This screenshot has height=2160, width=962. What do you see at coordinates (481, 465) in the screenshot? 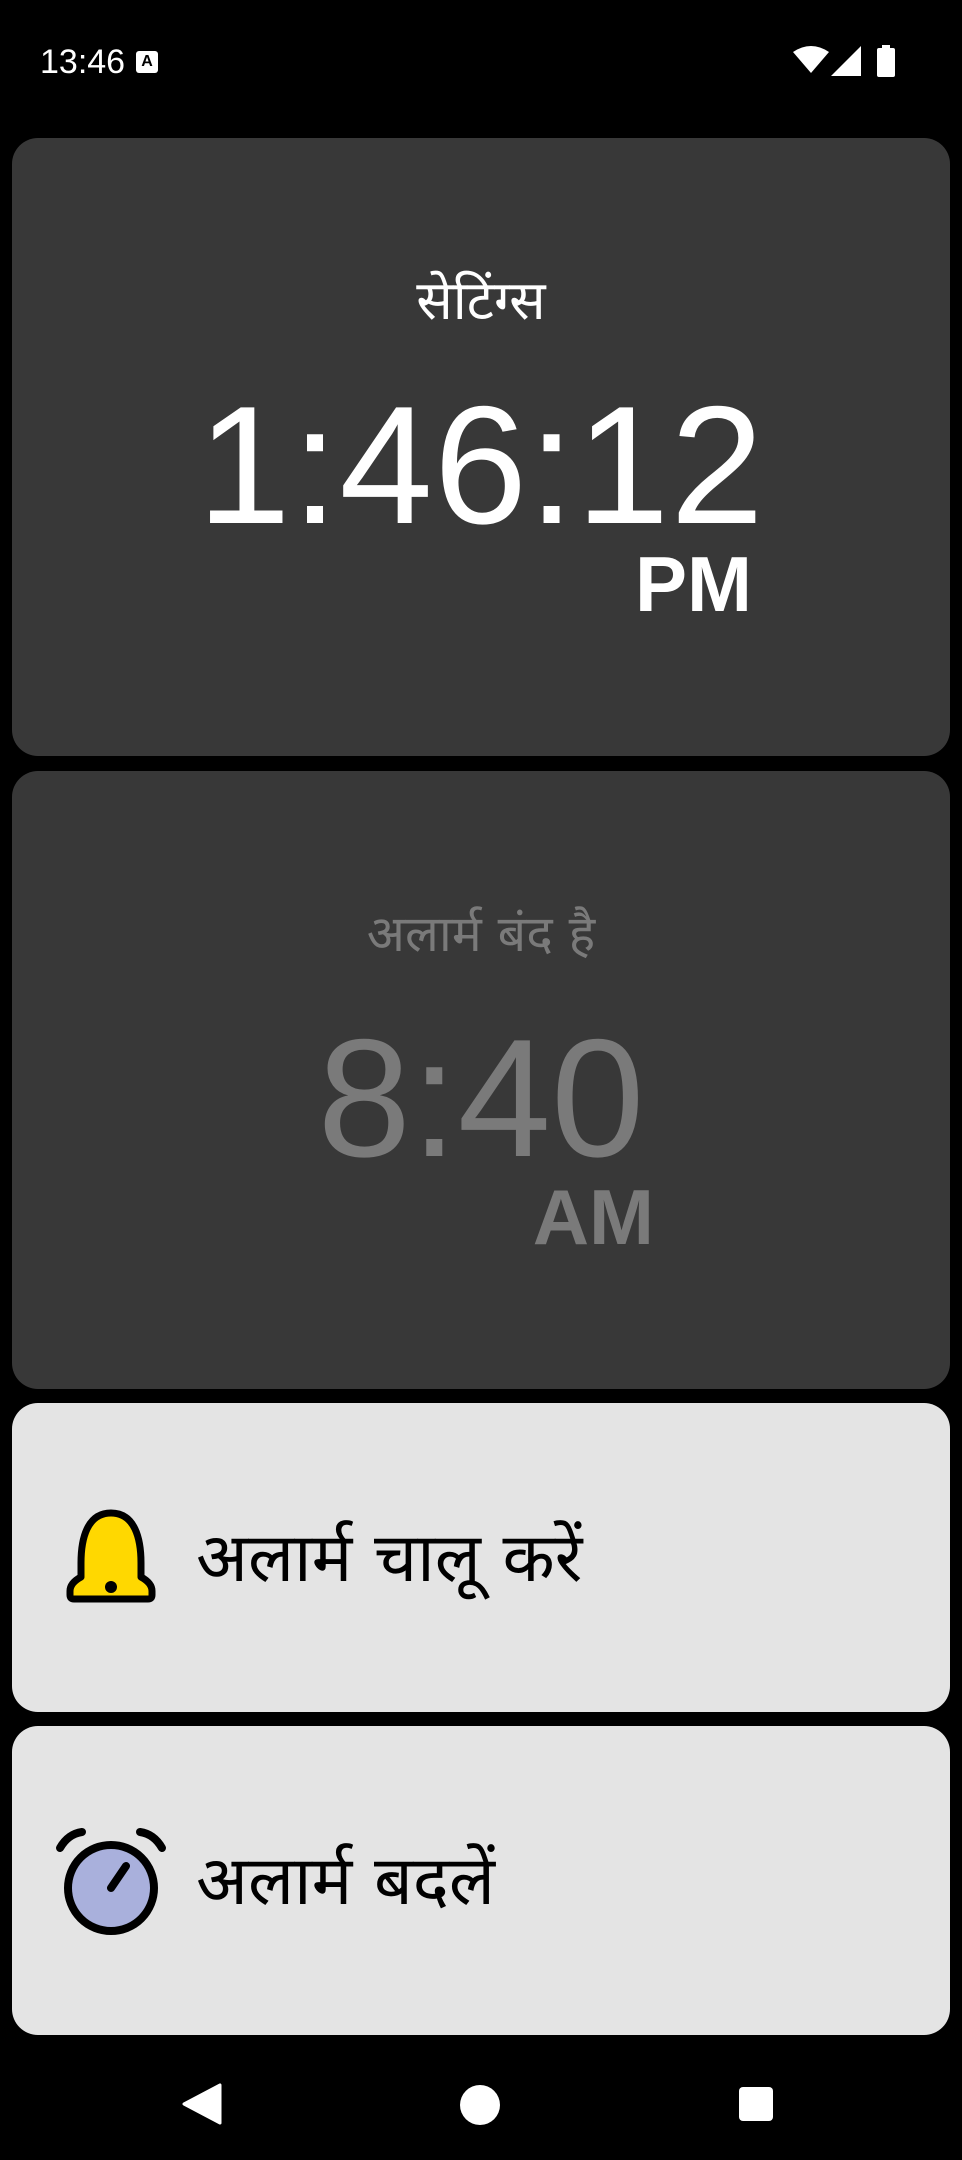
I see `current-time: 1:46:12` at bounding box center [481, 465].